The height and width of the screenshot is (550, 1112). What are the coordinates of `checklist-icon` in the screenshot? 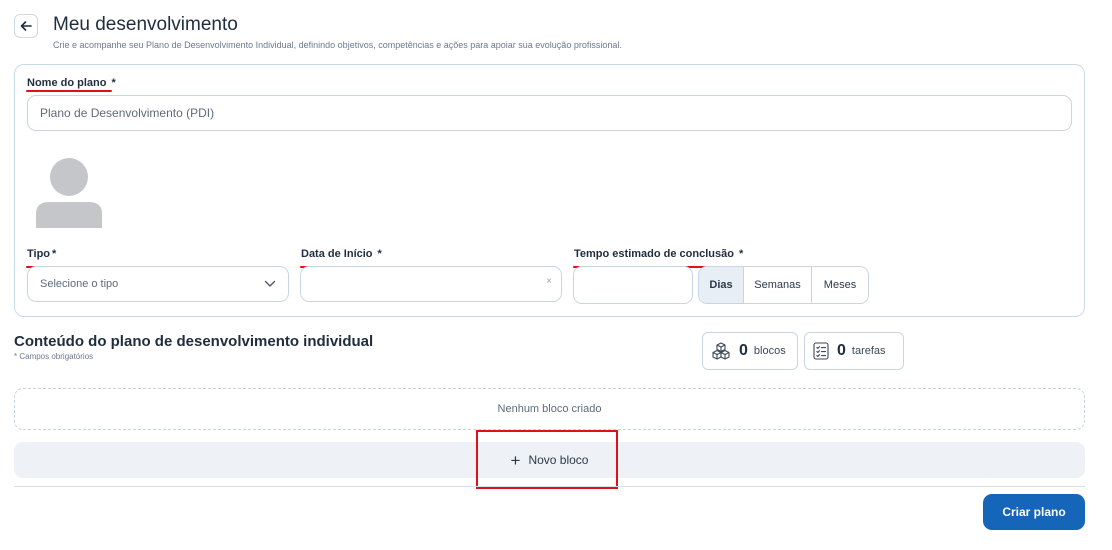 It's located at (821, 351).